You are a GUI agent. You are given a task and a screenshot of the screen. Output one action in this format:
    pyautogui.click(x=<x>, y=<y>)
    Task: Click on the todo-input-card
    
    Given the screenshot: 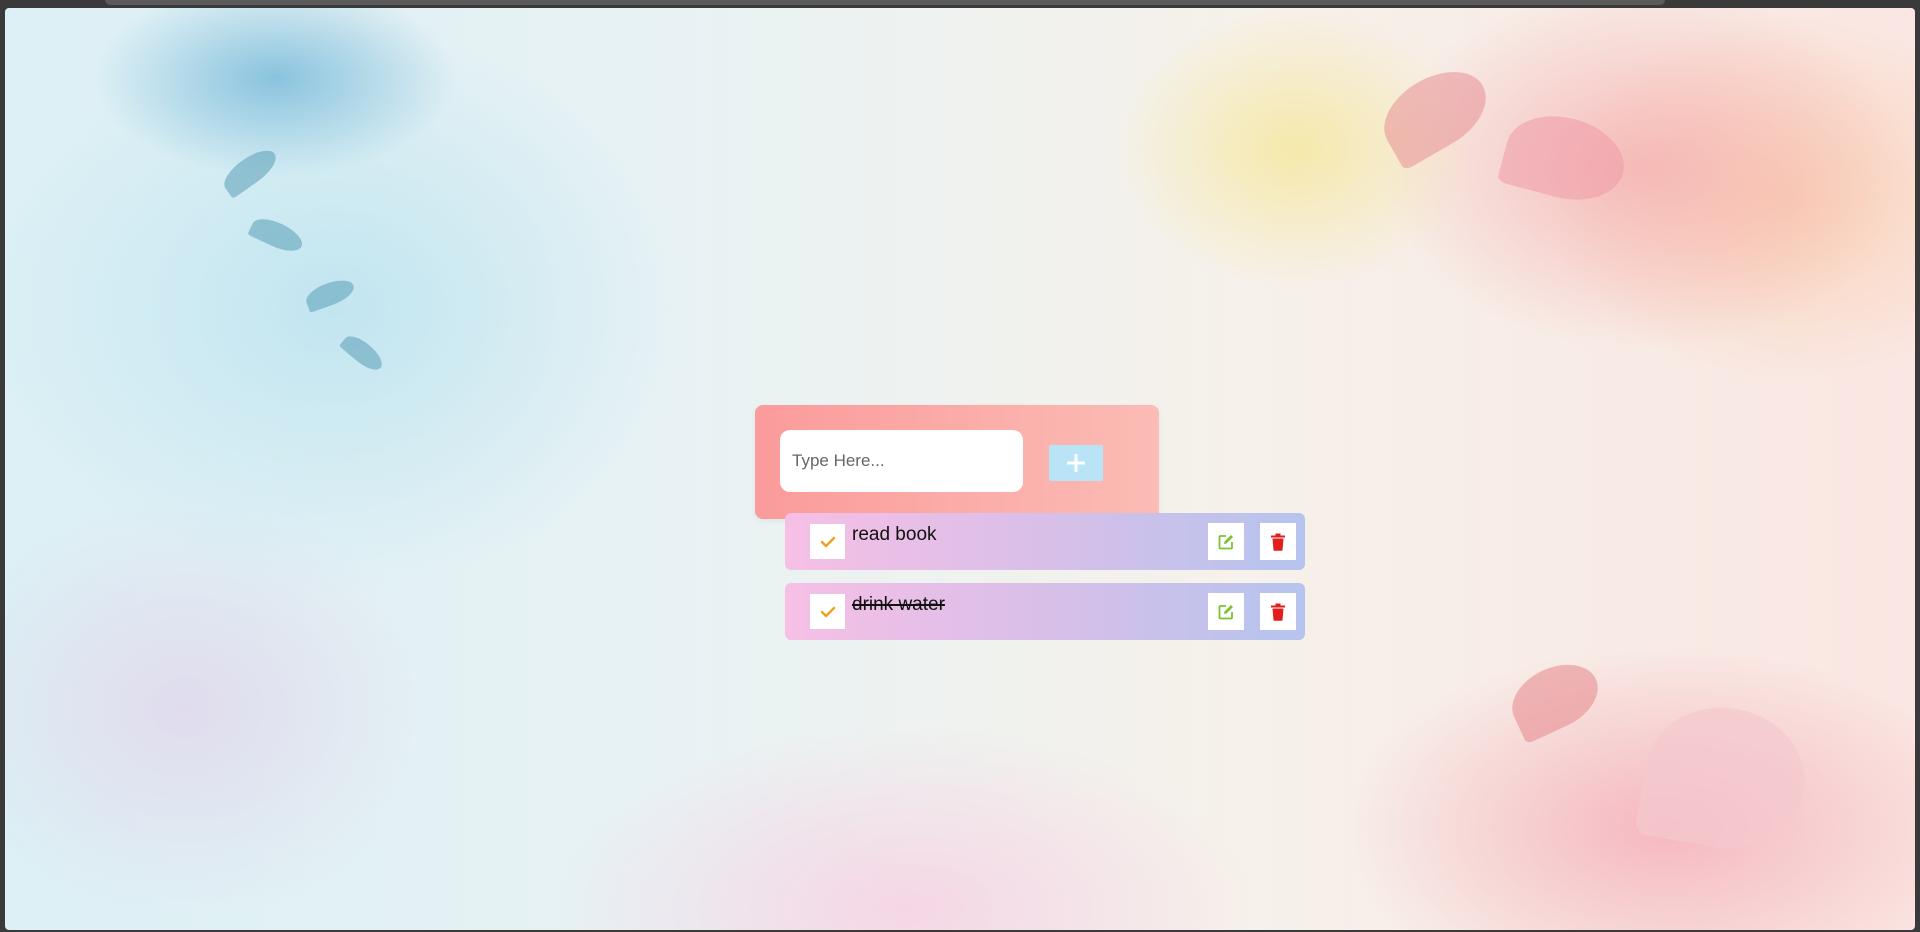 What is the action you would take?
    pyautogui.click(x=957, y=462)
    